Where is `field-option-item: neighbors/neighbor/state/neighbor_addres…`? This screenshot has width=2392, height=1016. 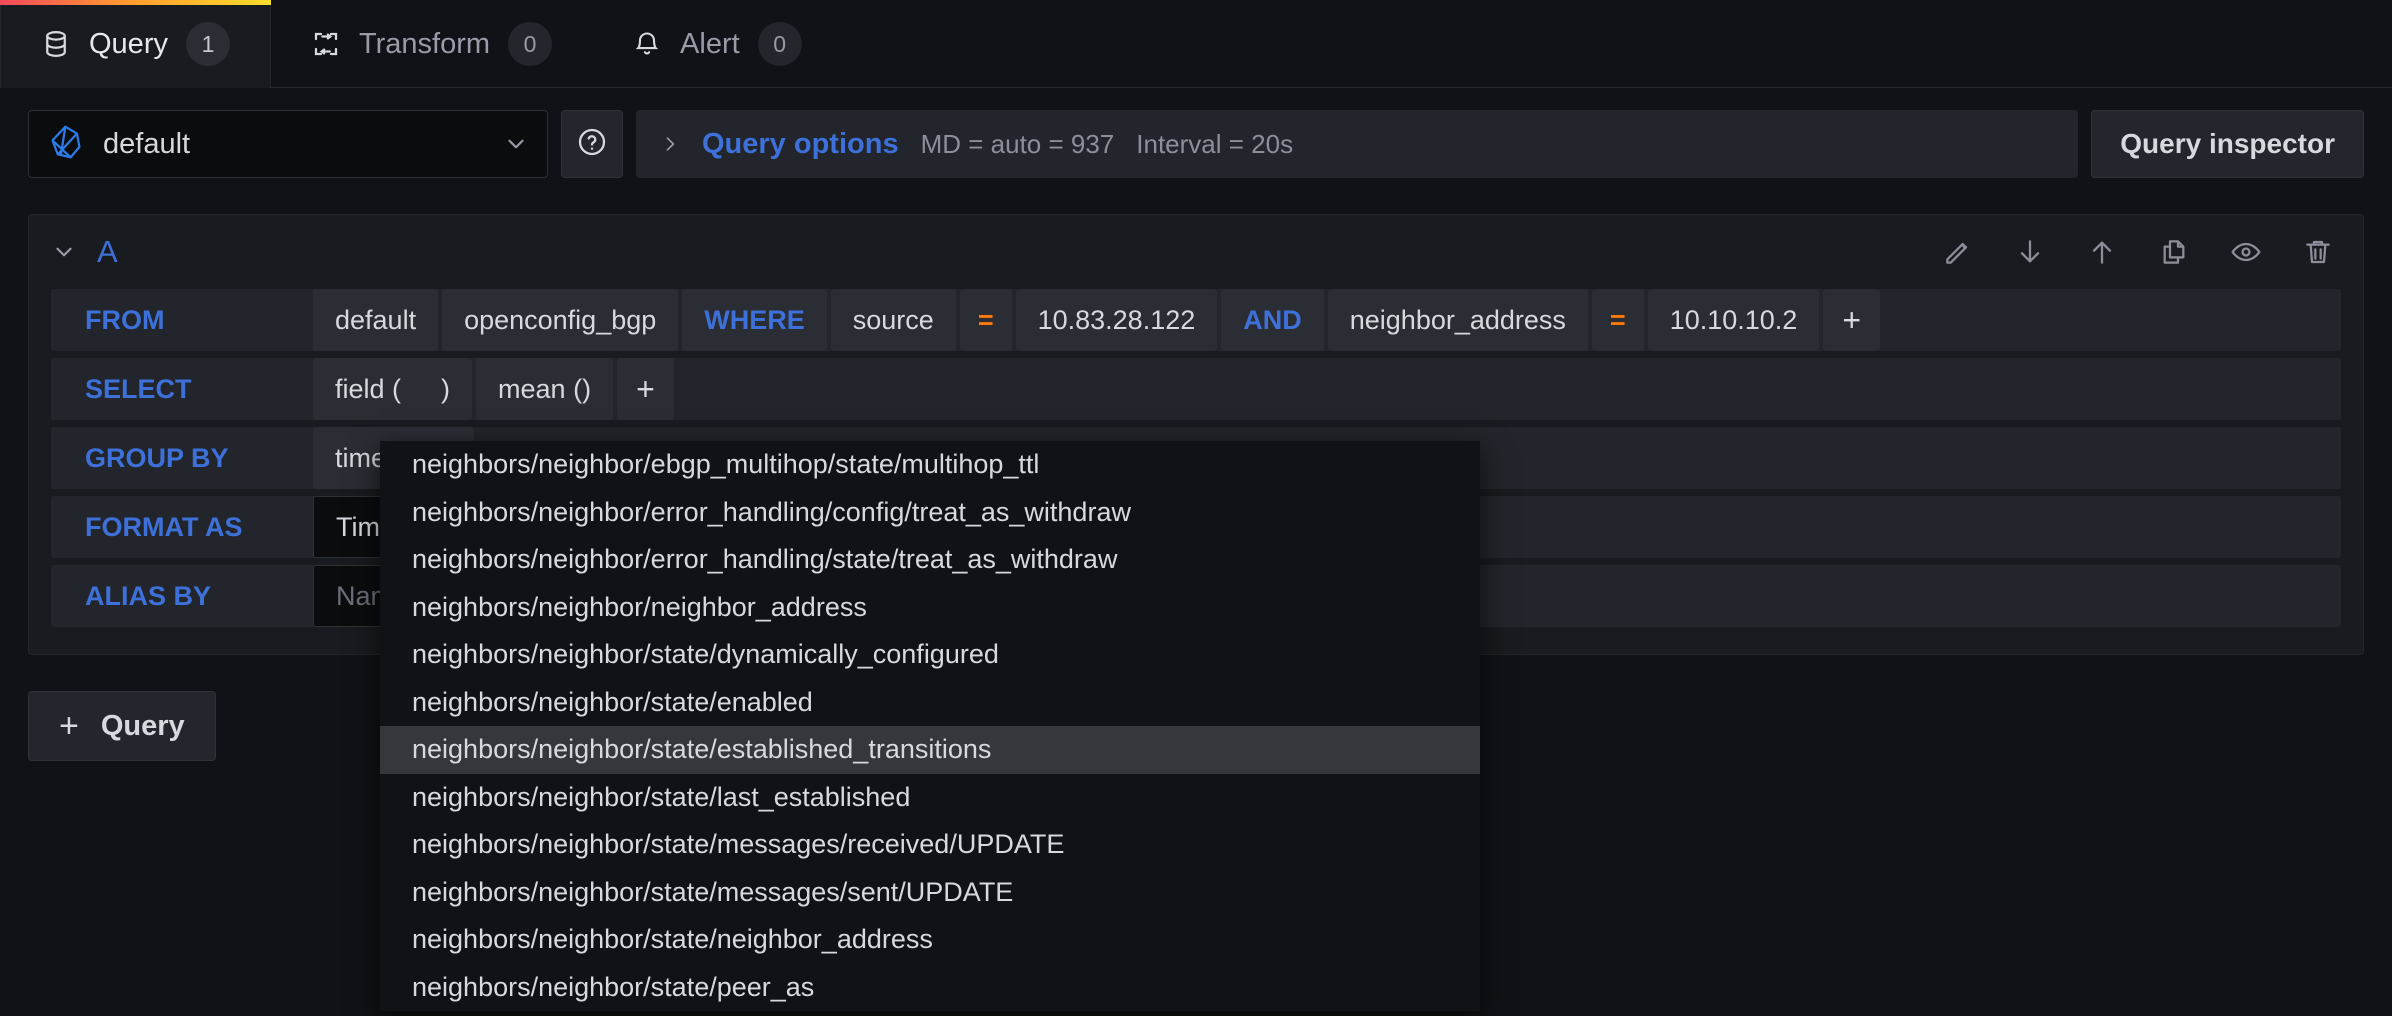 field-option-item: neighbors/neighbor/state/neighbor_addres… is located at coordinates (930, 940).